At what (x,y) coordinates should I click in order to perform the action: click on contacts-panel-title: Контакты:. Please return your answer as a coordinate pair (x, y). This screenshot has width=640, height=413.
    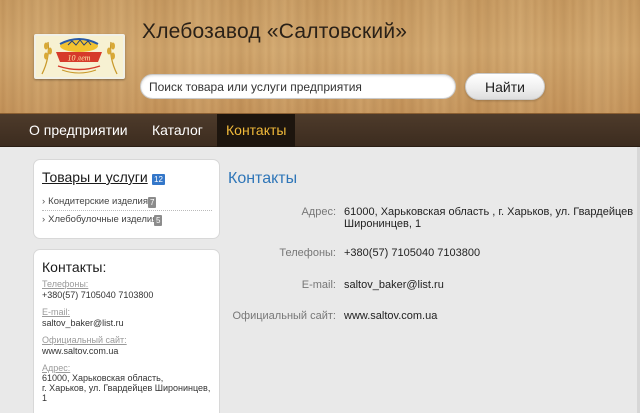
    Looking at the image, I should click on (74, 267).